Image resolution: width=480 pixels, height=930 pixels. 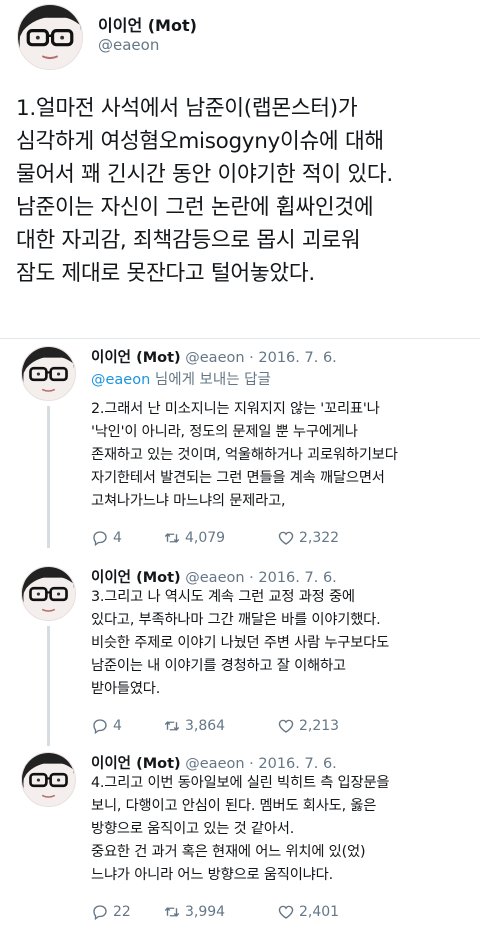 I want to click on like-button: 2,322, so click(x=308, y=538).